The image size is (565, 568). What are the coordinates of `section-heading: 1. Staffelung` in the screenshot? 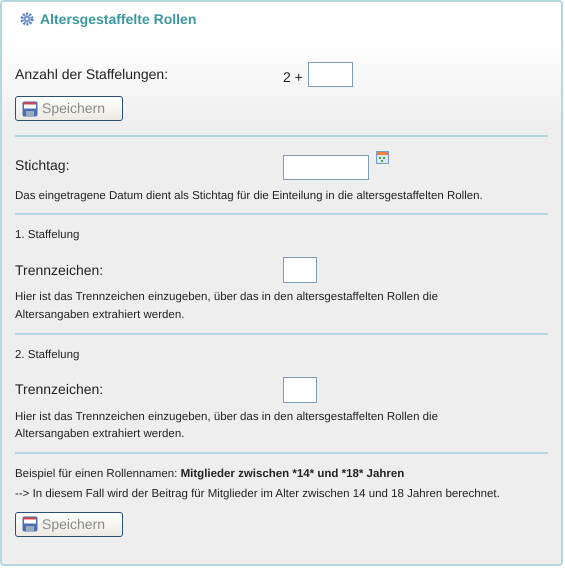 It's located at (47, 236).